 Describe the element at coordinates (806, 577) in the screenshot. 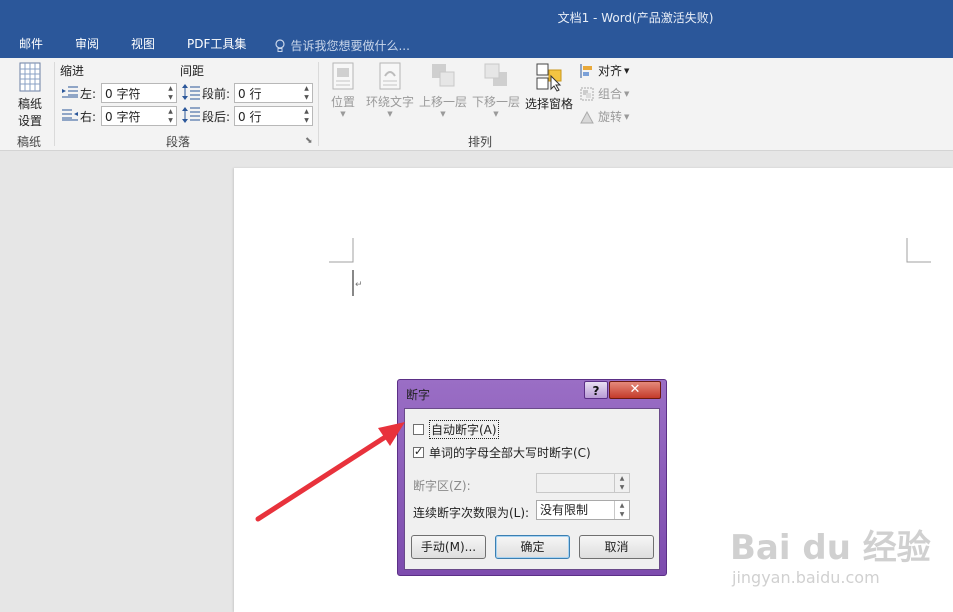

I see `watermark-url: jingyan.baidu.com` at that location.